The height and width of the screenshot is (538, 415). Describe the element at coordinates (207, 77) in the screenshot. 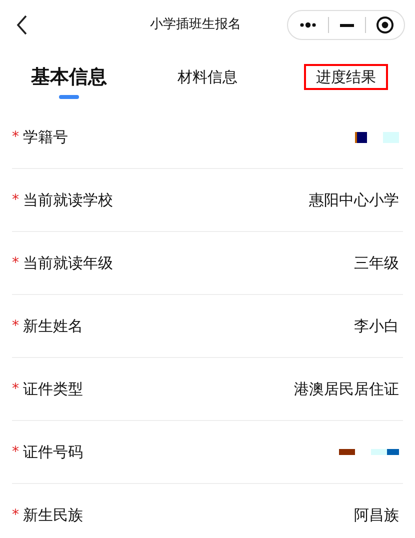

I see `tab: 材料信息` at that location.